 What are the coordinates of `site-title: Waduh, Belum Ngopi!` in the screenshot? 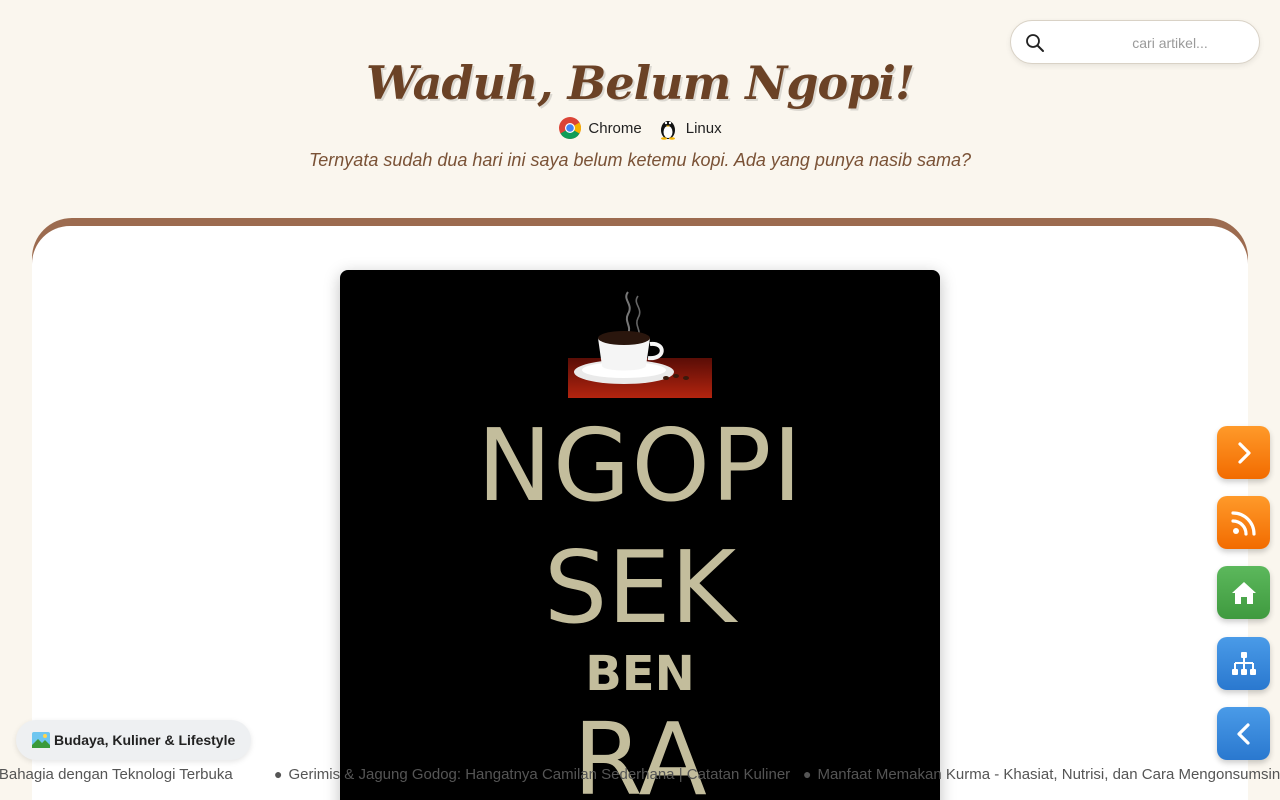 It's located at (640, 83).